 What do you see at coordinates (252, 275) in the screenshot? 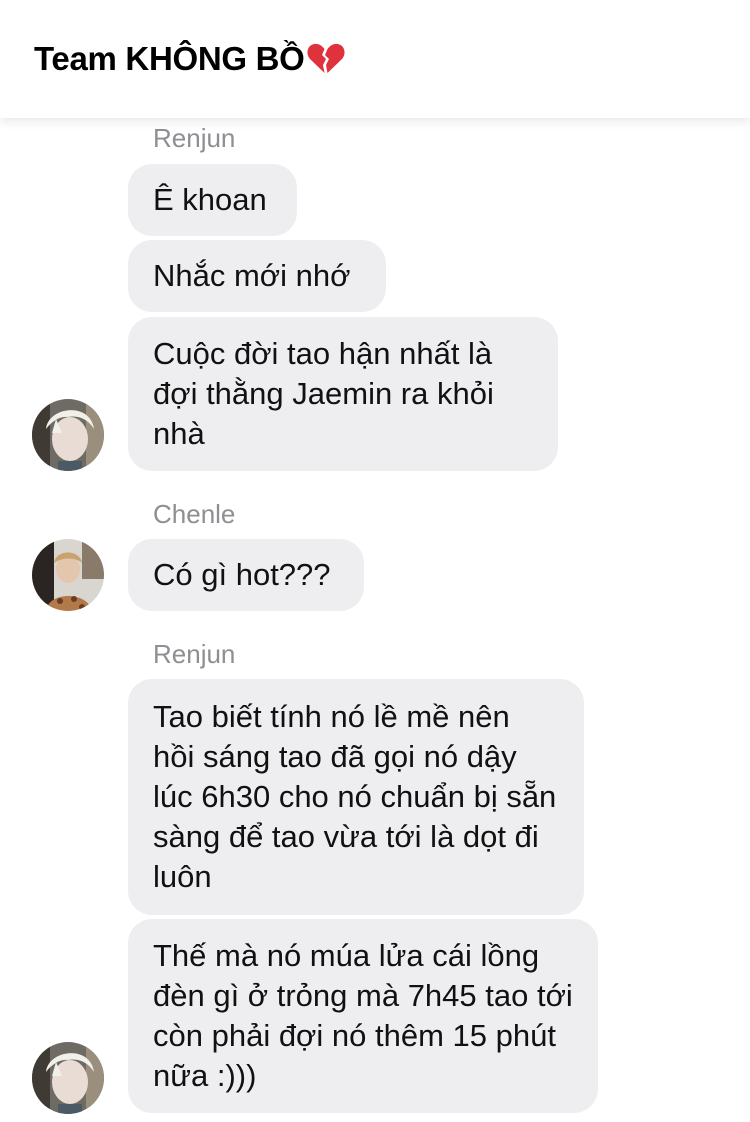
I see `message-text: Nhắc mới nhớ` at bounding box center [252, 275].